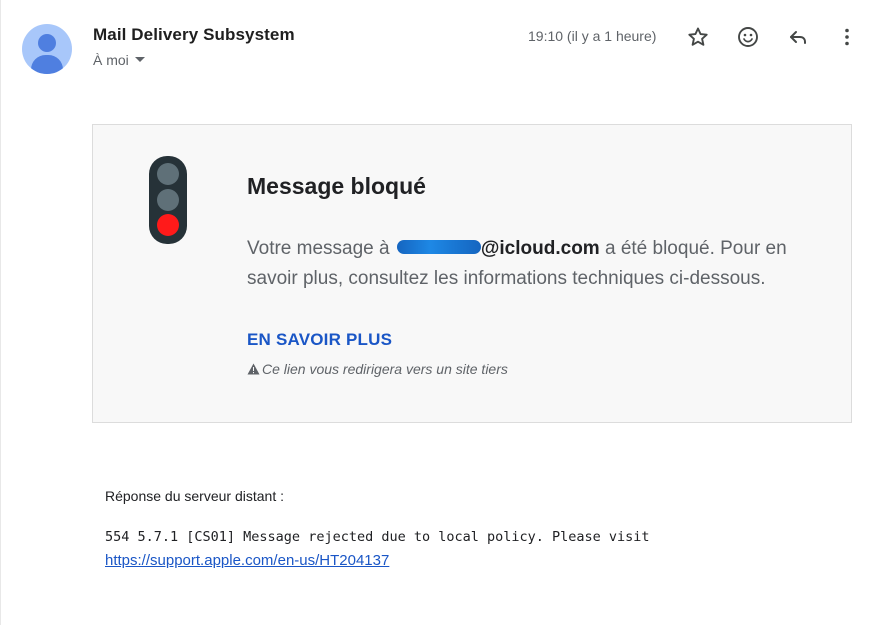 This screenshot has width=872, height=625. I want to click on support-link: https://support.apple.com/en-us/HT204137, so click(247, 560).